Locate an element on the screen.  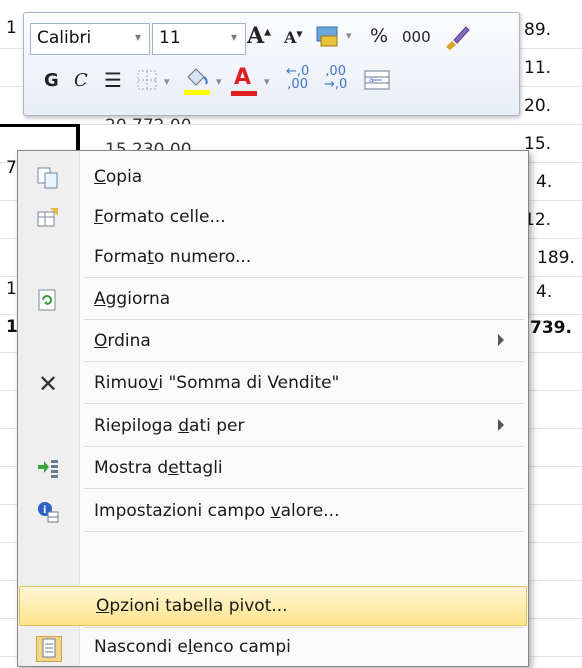
access-key: t is located at coordinates (150, 257).